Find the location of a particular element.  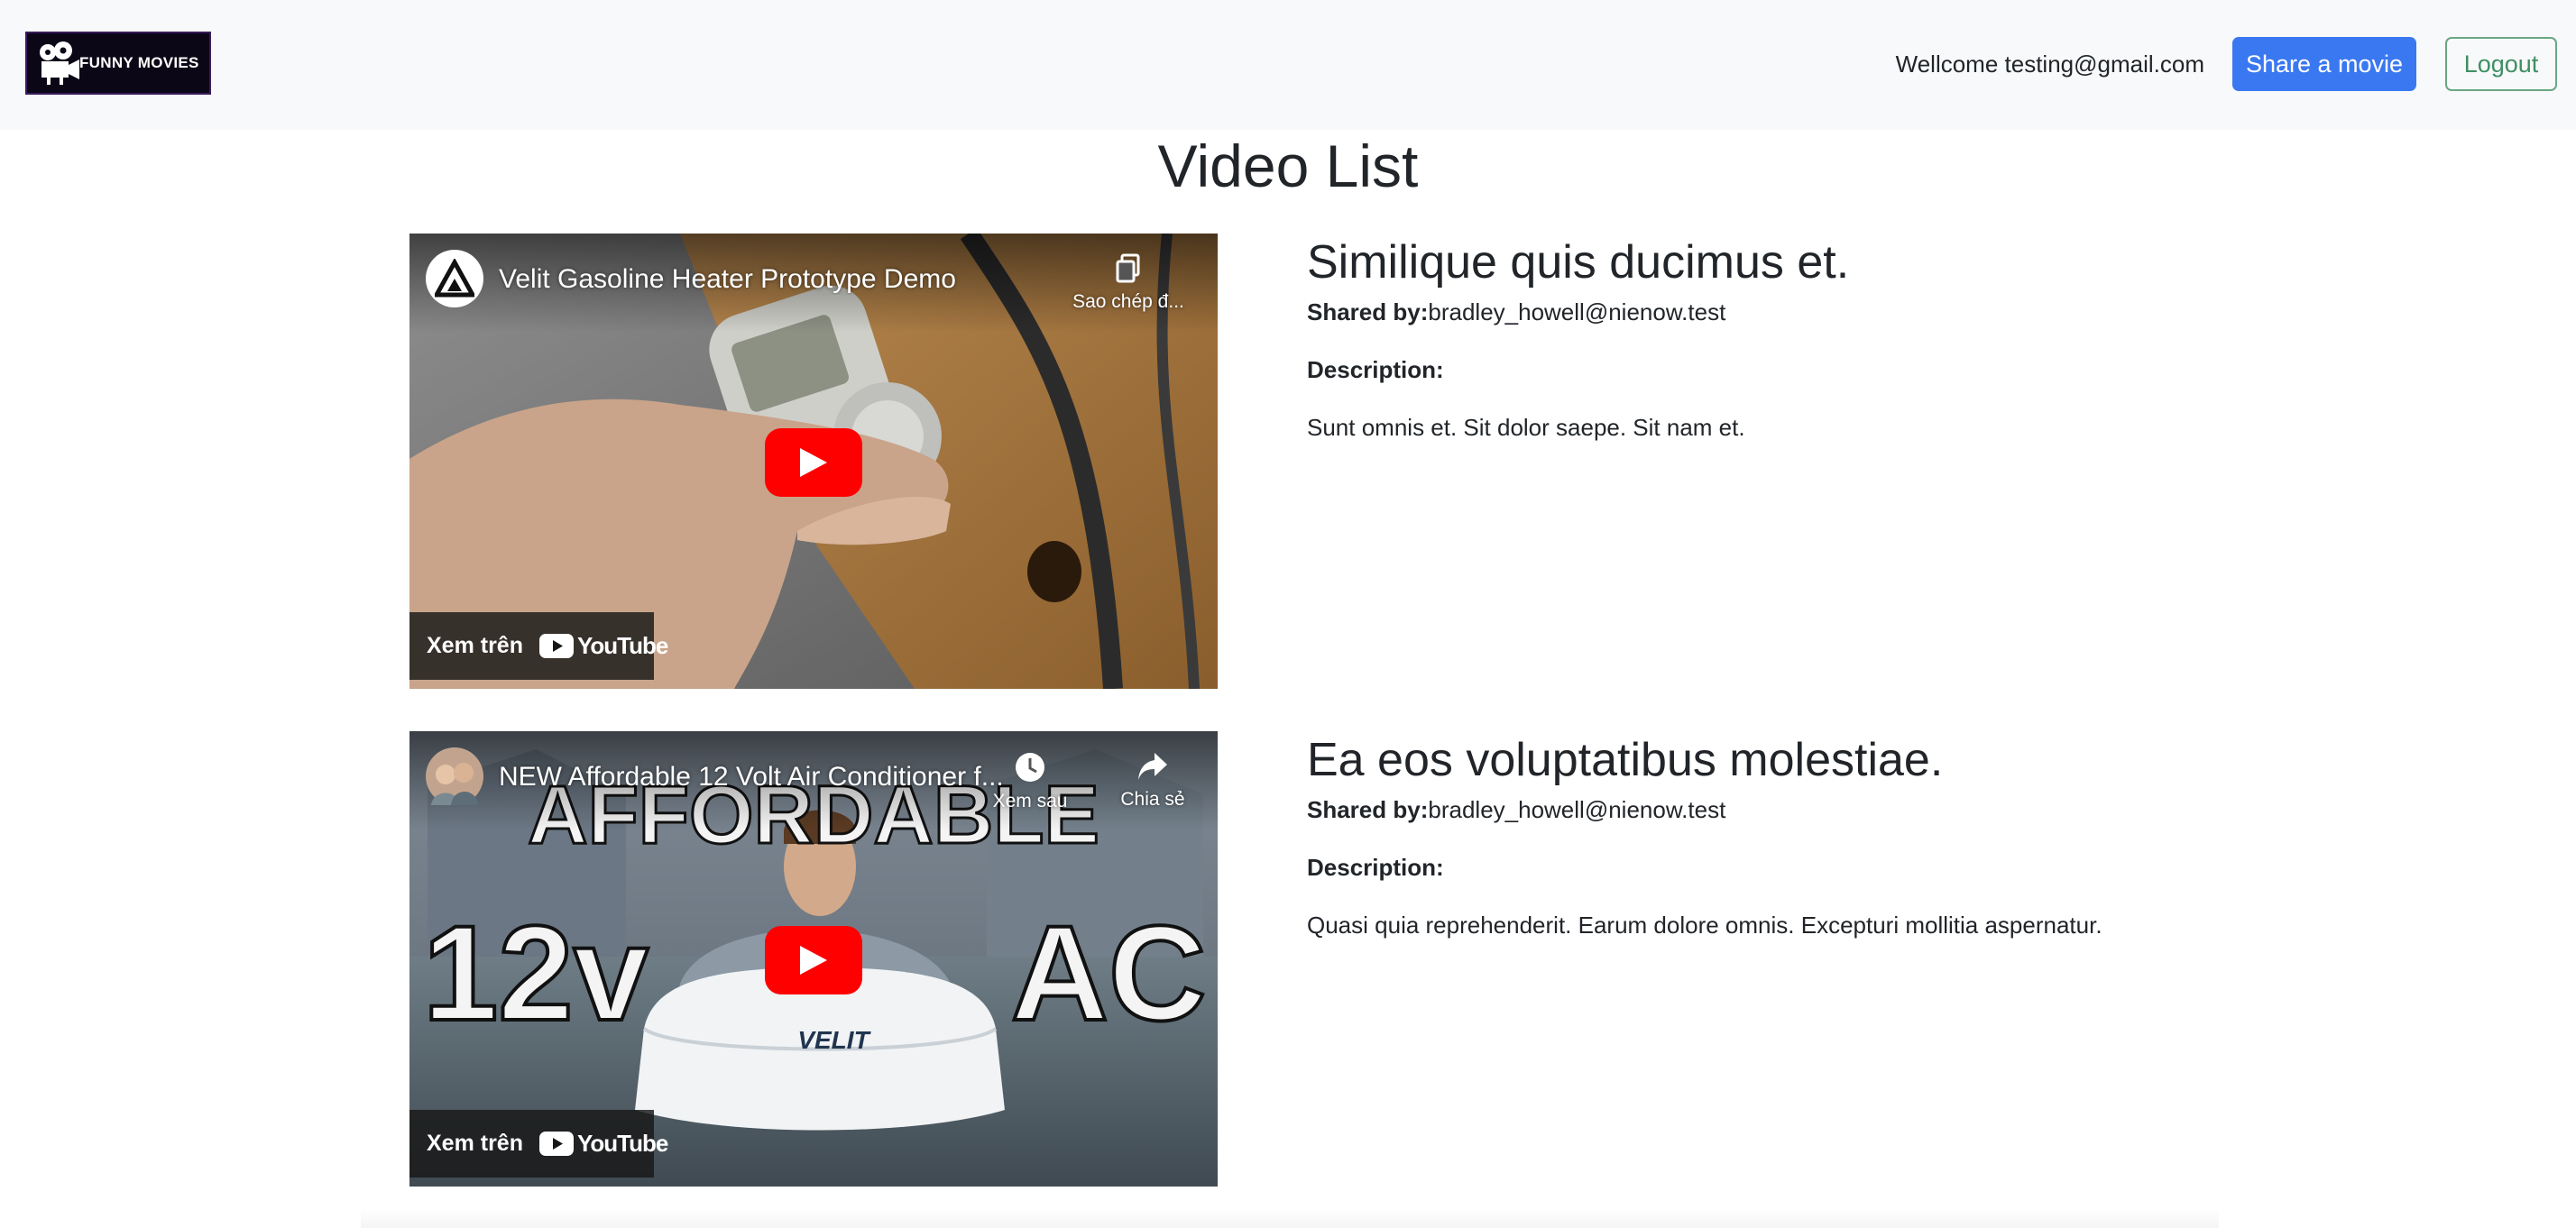

welcome-text: Wellcome testing@gmail.com is located at coordinates (2049, 64).